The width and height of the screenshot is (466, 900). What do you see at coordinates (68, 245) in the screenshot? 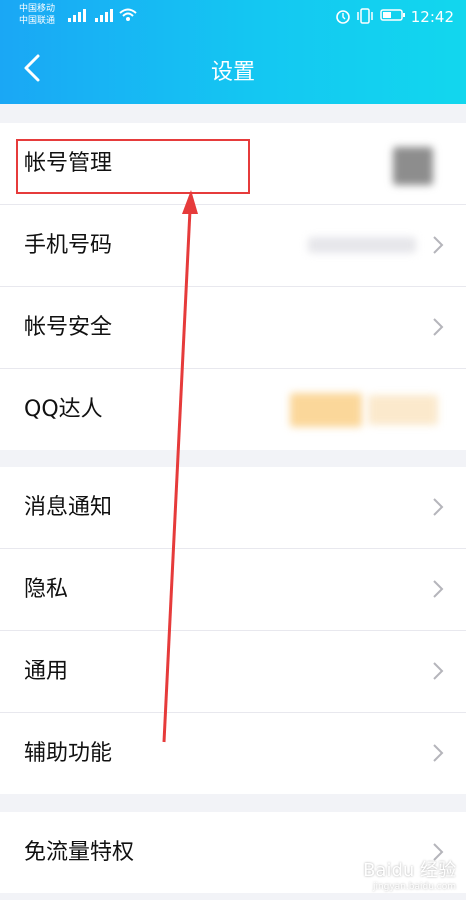
I see `settings-item-label: 手机号码` at bounding box center [68, 245].